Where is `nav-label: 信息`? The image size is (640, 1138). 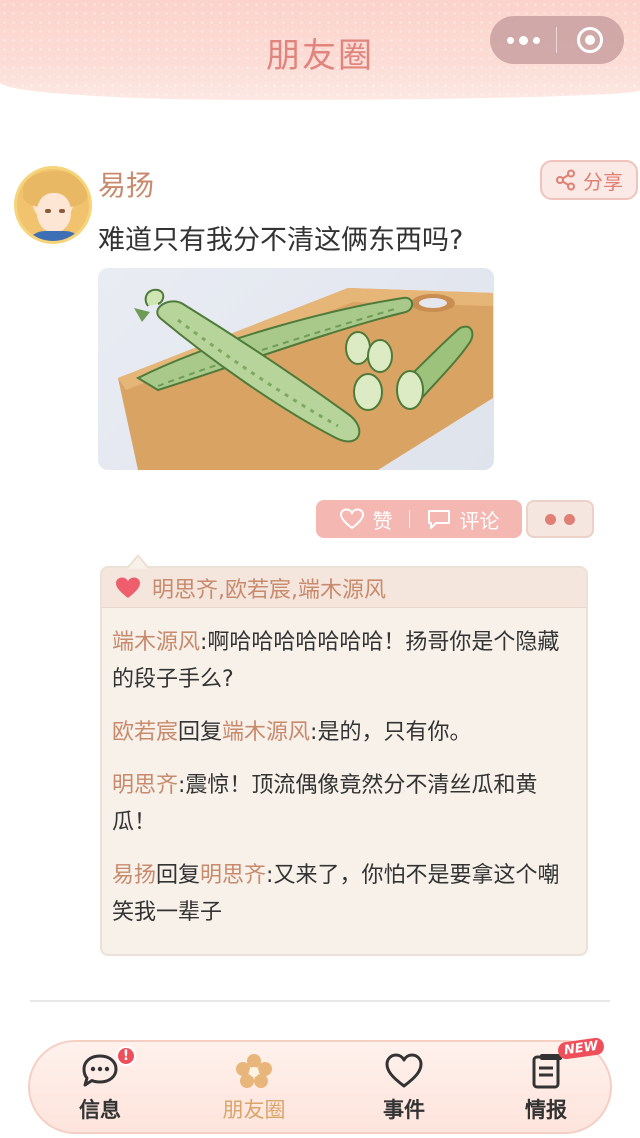 nav-label: 信息 is located at coordinates (100, 1110).